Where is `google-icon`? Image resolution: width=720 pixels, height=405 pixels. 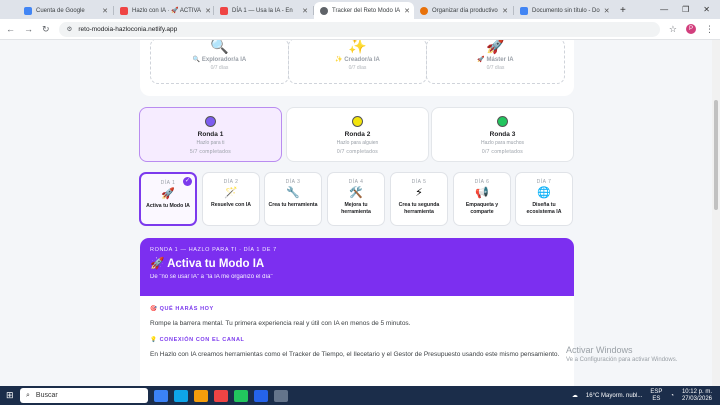
google-icon is located at coordinates (28, 10).